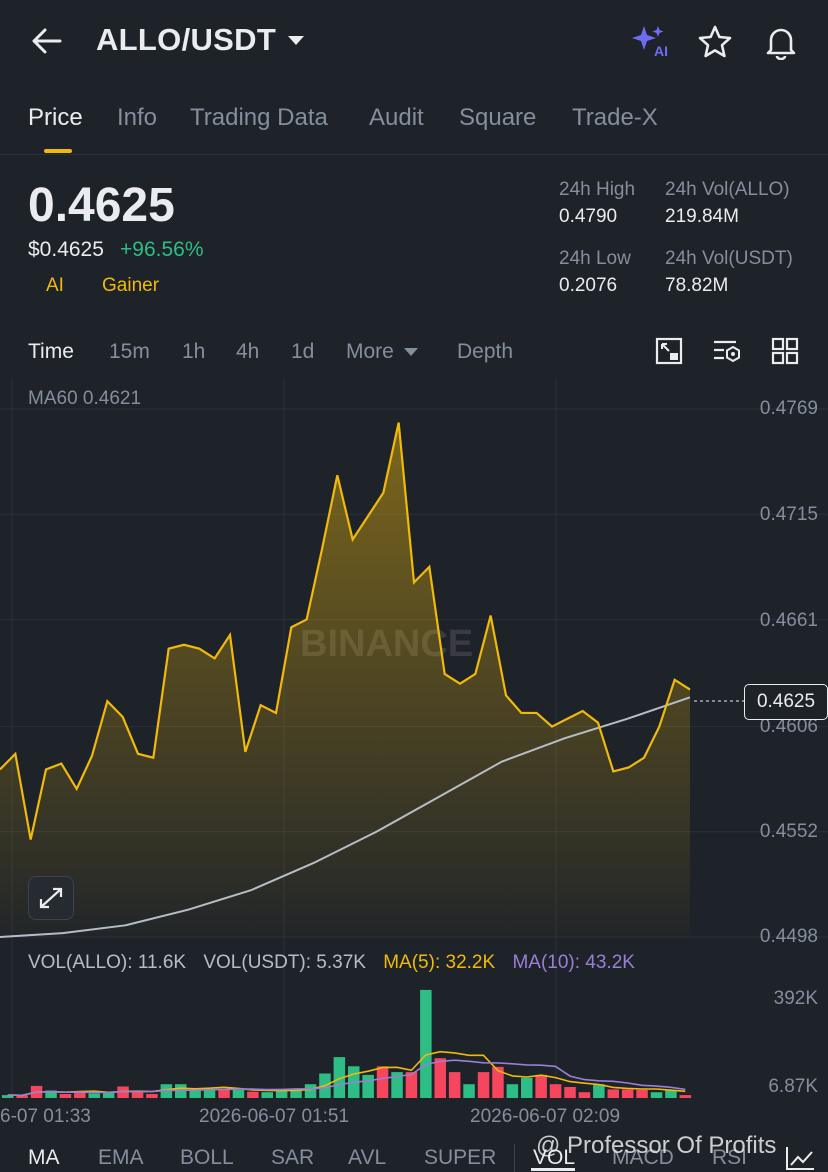 The image size is (828, 1172). What do you see at coordinates (85, 398) in the screenshot?
I see `ma60-label: MA60 0.4621` at bounding box center [85, 398].